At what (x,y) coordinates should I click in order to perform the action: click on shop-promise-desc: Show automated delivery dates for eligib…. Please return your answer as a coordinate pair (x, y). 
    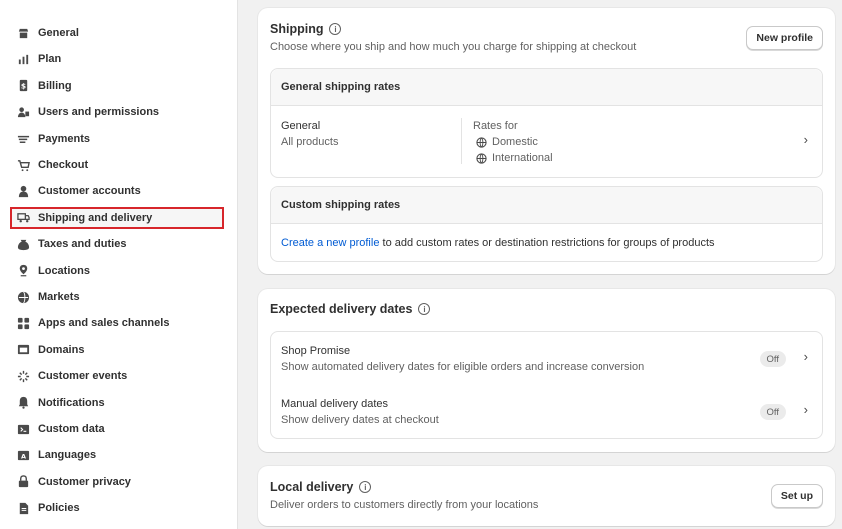
    Looking at the image, I should click on (463, 367).